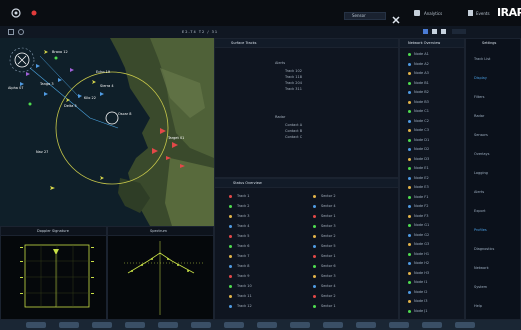 This screenshot has height=330, width=521. What do you see at coordinates (432, 254) in the screenshot?
I see `network-row: Node H1` at bounding box center [432, 254].